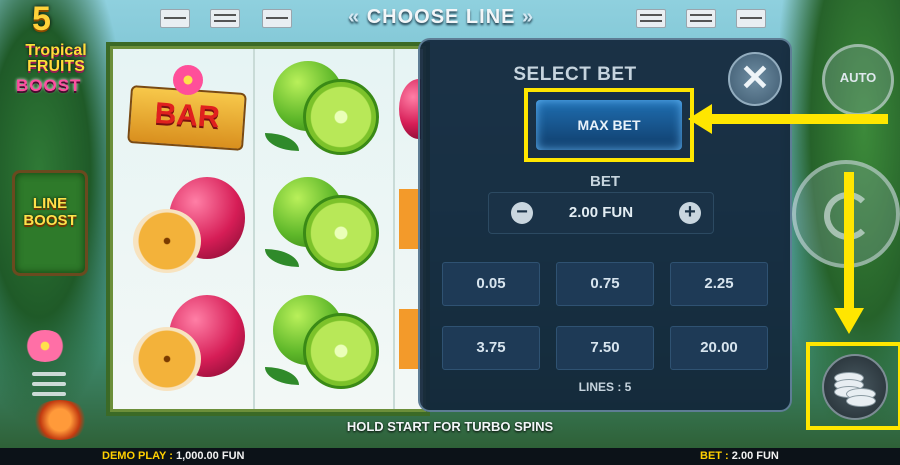 The width and height of the screenshot is (900, 465). I want to click on menu-icon, so click(49, 385).